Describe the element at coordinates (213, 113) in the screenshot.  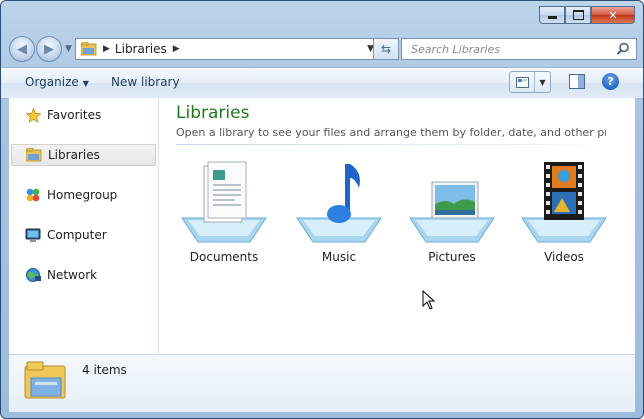
I see `page-title: Libraries` at that location.